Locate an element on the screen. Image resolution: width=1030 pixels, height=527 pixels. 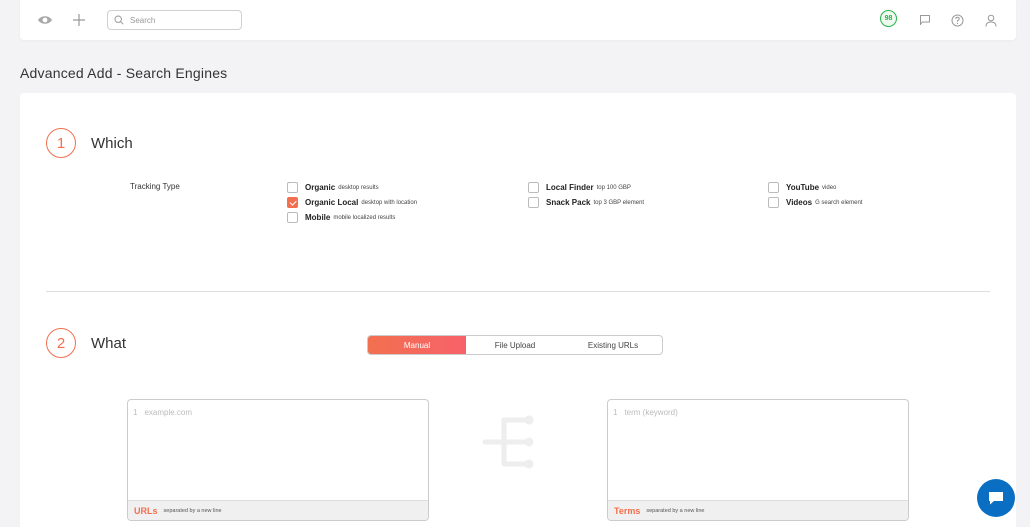
option-youtube: YouTube video is located at coordinates (802, 187).